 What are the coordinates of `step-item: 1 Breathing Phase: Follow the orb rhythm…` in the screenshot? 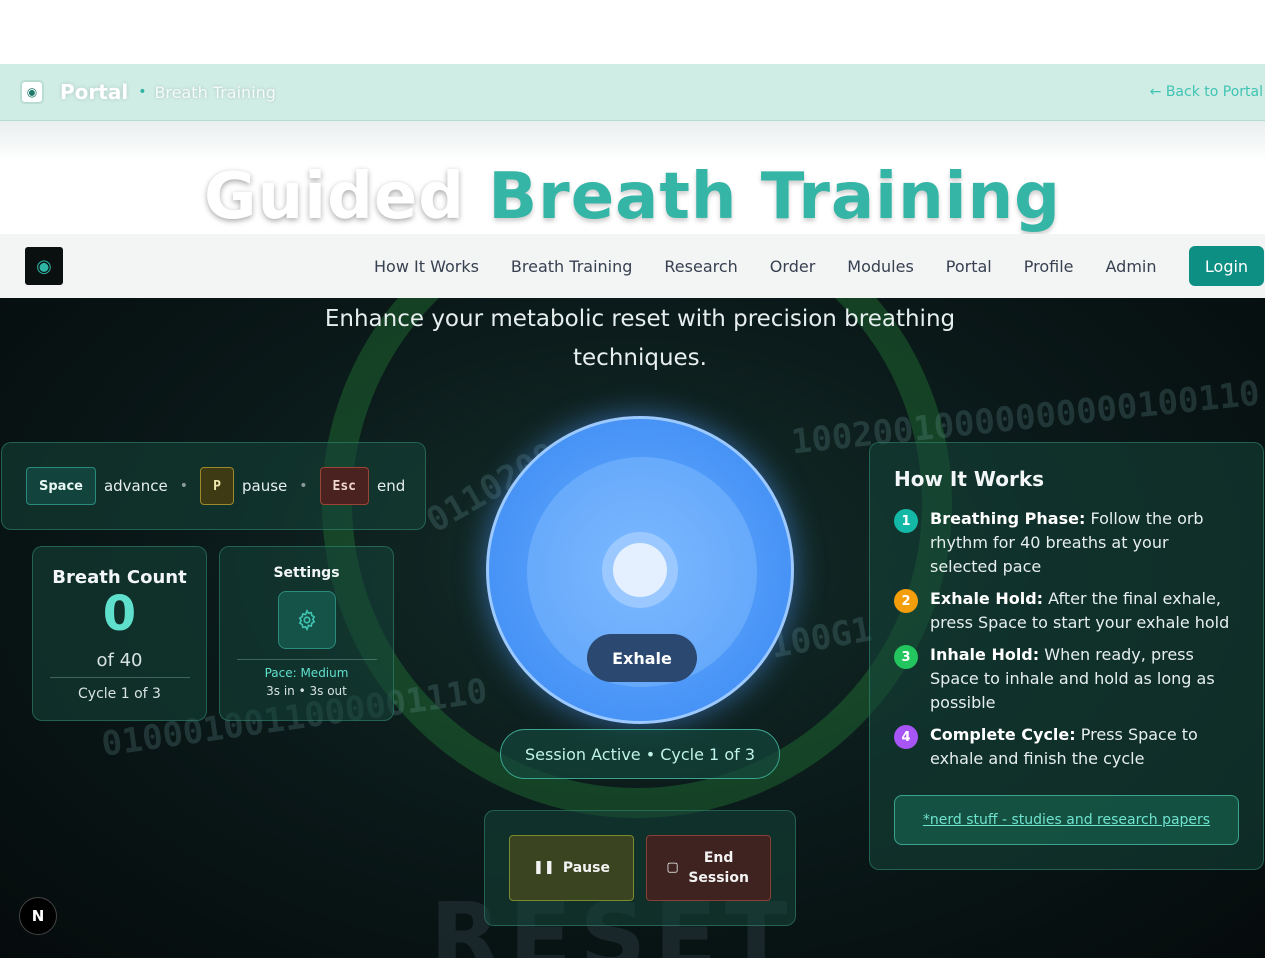 It's located at (1066, 543).